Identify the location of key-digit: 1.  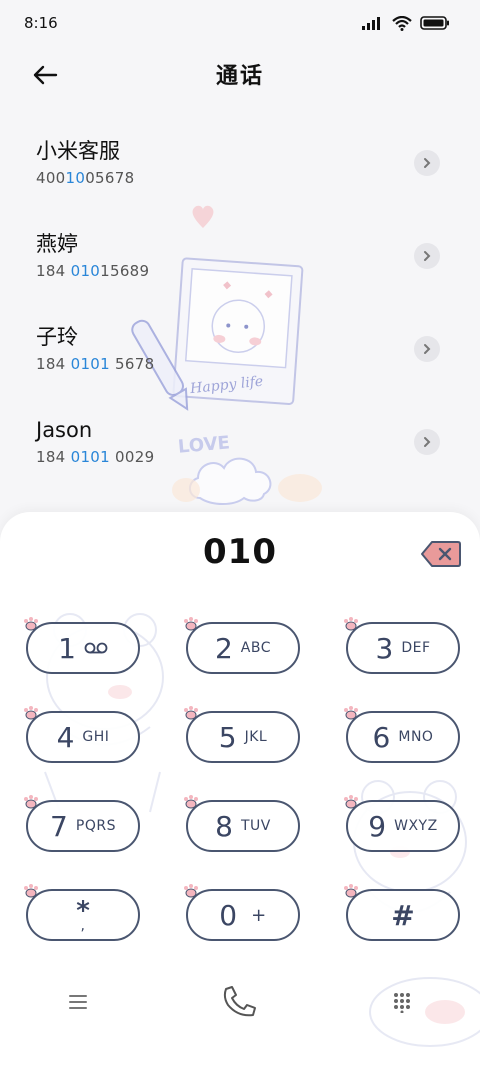
(67, 648).